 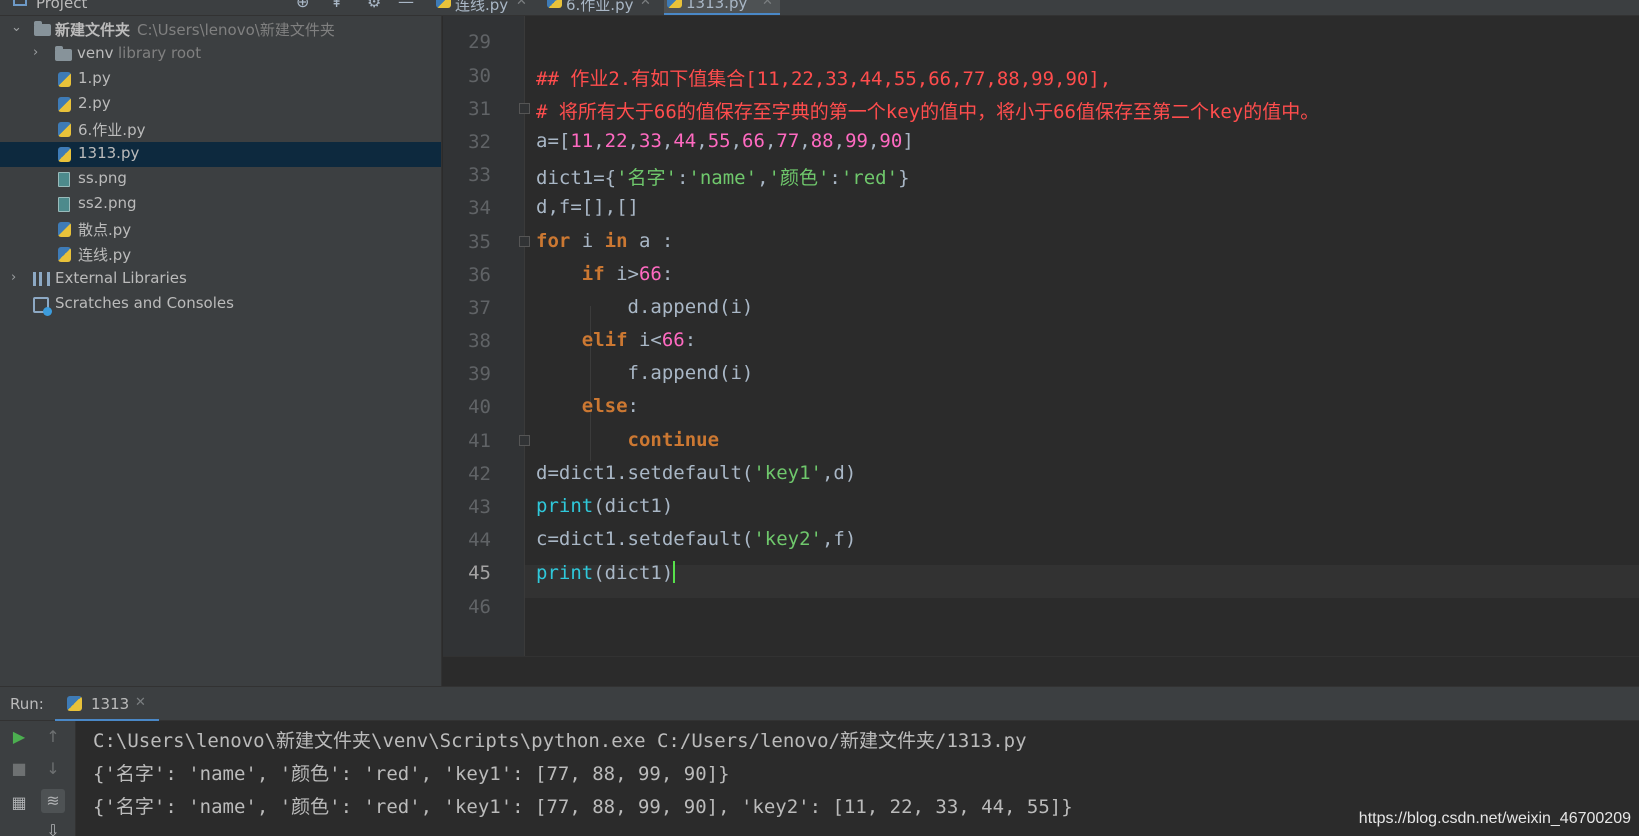 What do you see at coordinates (604, 241) in the screenshot?
I see `code-line-35: for i in a :` at bounding box center [604, 241].